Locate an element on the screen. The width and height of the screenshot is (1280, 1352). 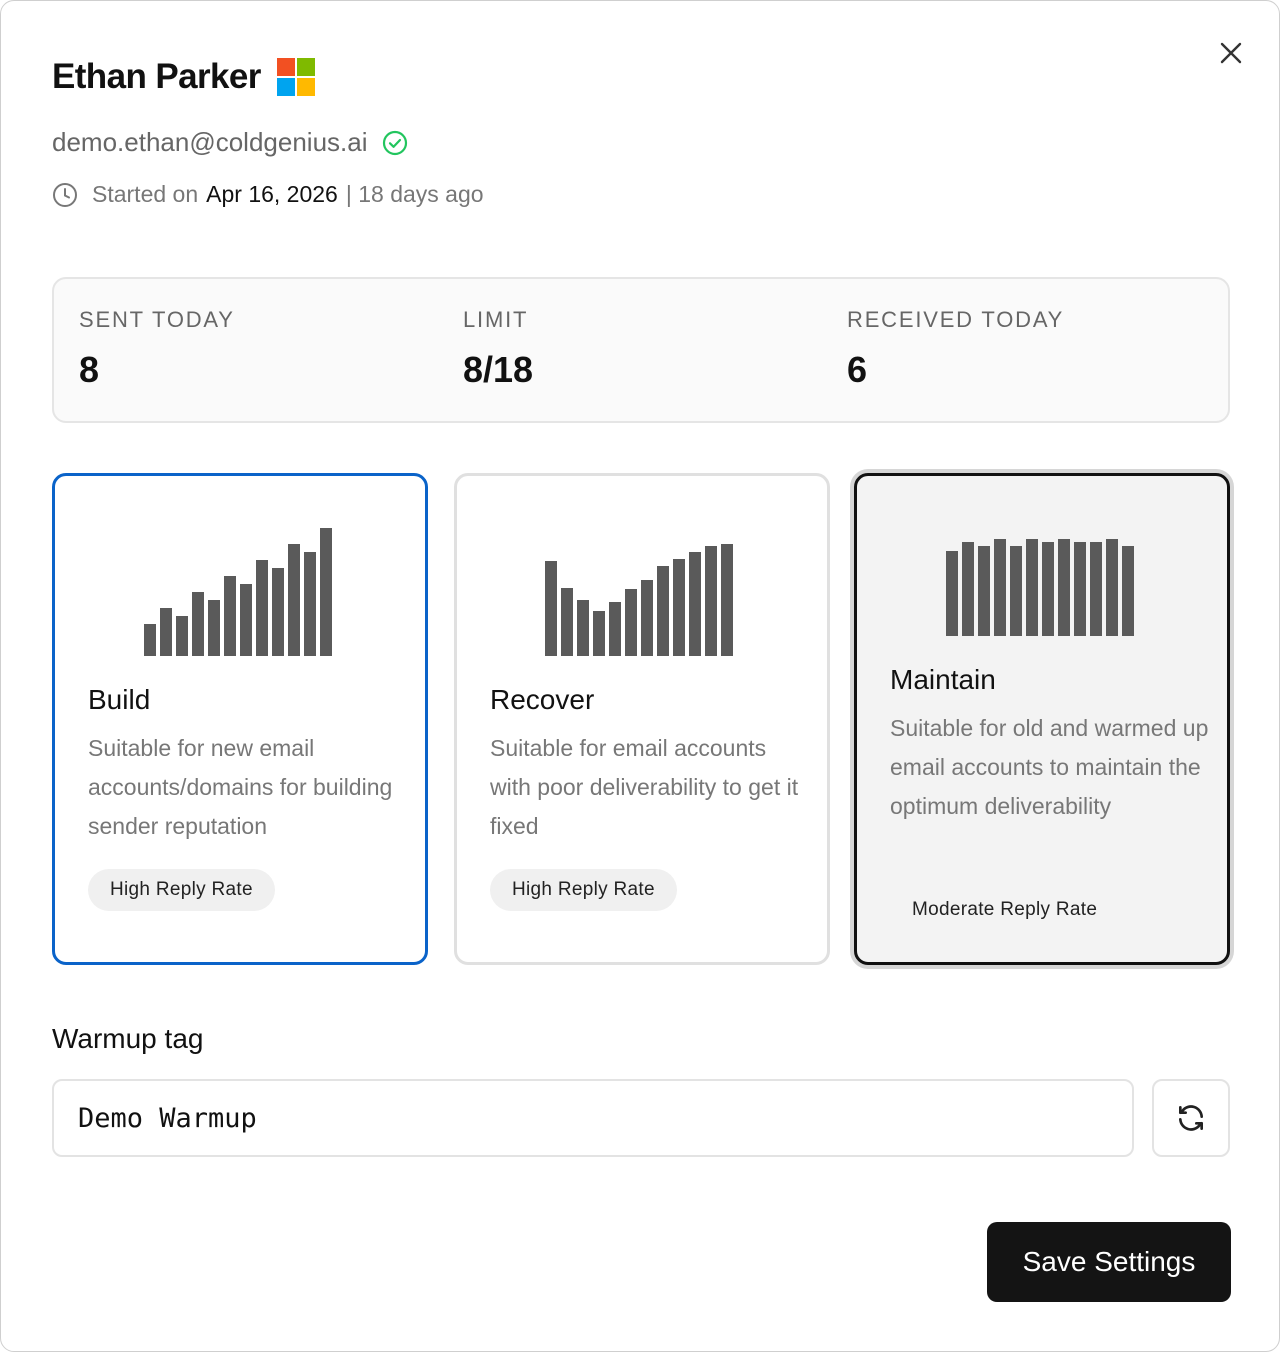
started-info: Started on Apr 16, 2026 | 18 days ago is located at coordinates (268, 194).